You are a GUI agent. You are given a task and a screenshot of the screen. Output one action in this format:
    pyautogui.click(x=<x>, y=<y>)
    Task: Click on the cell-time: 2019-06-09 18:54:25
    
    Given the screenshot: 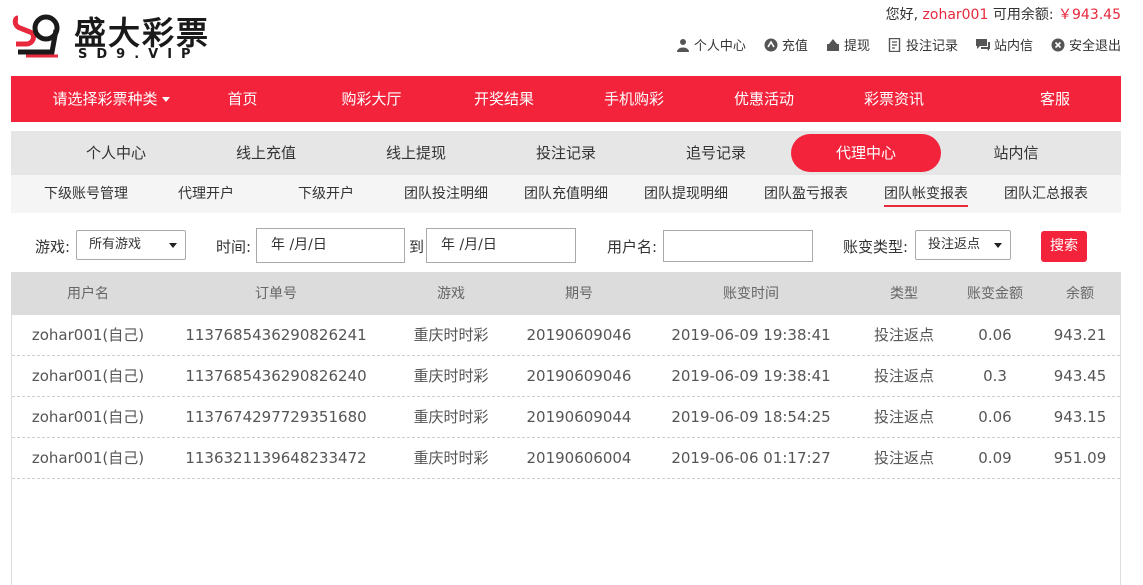 What is the action you would take?
    pyautogui.click(x=751, y=417)
    